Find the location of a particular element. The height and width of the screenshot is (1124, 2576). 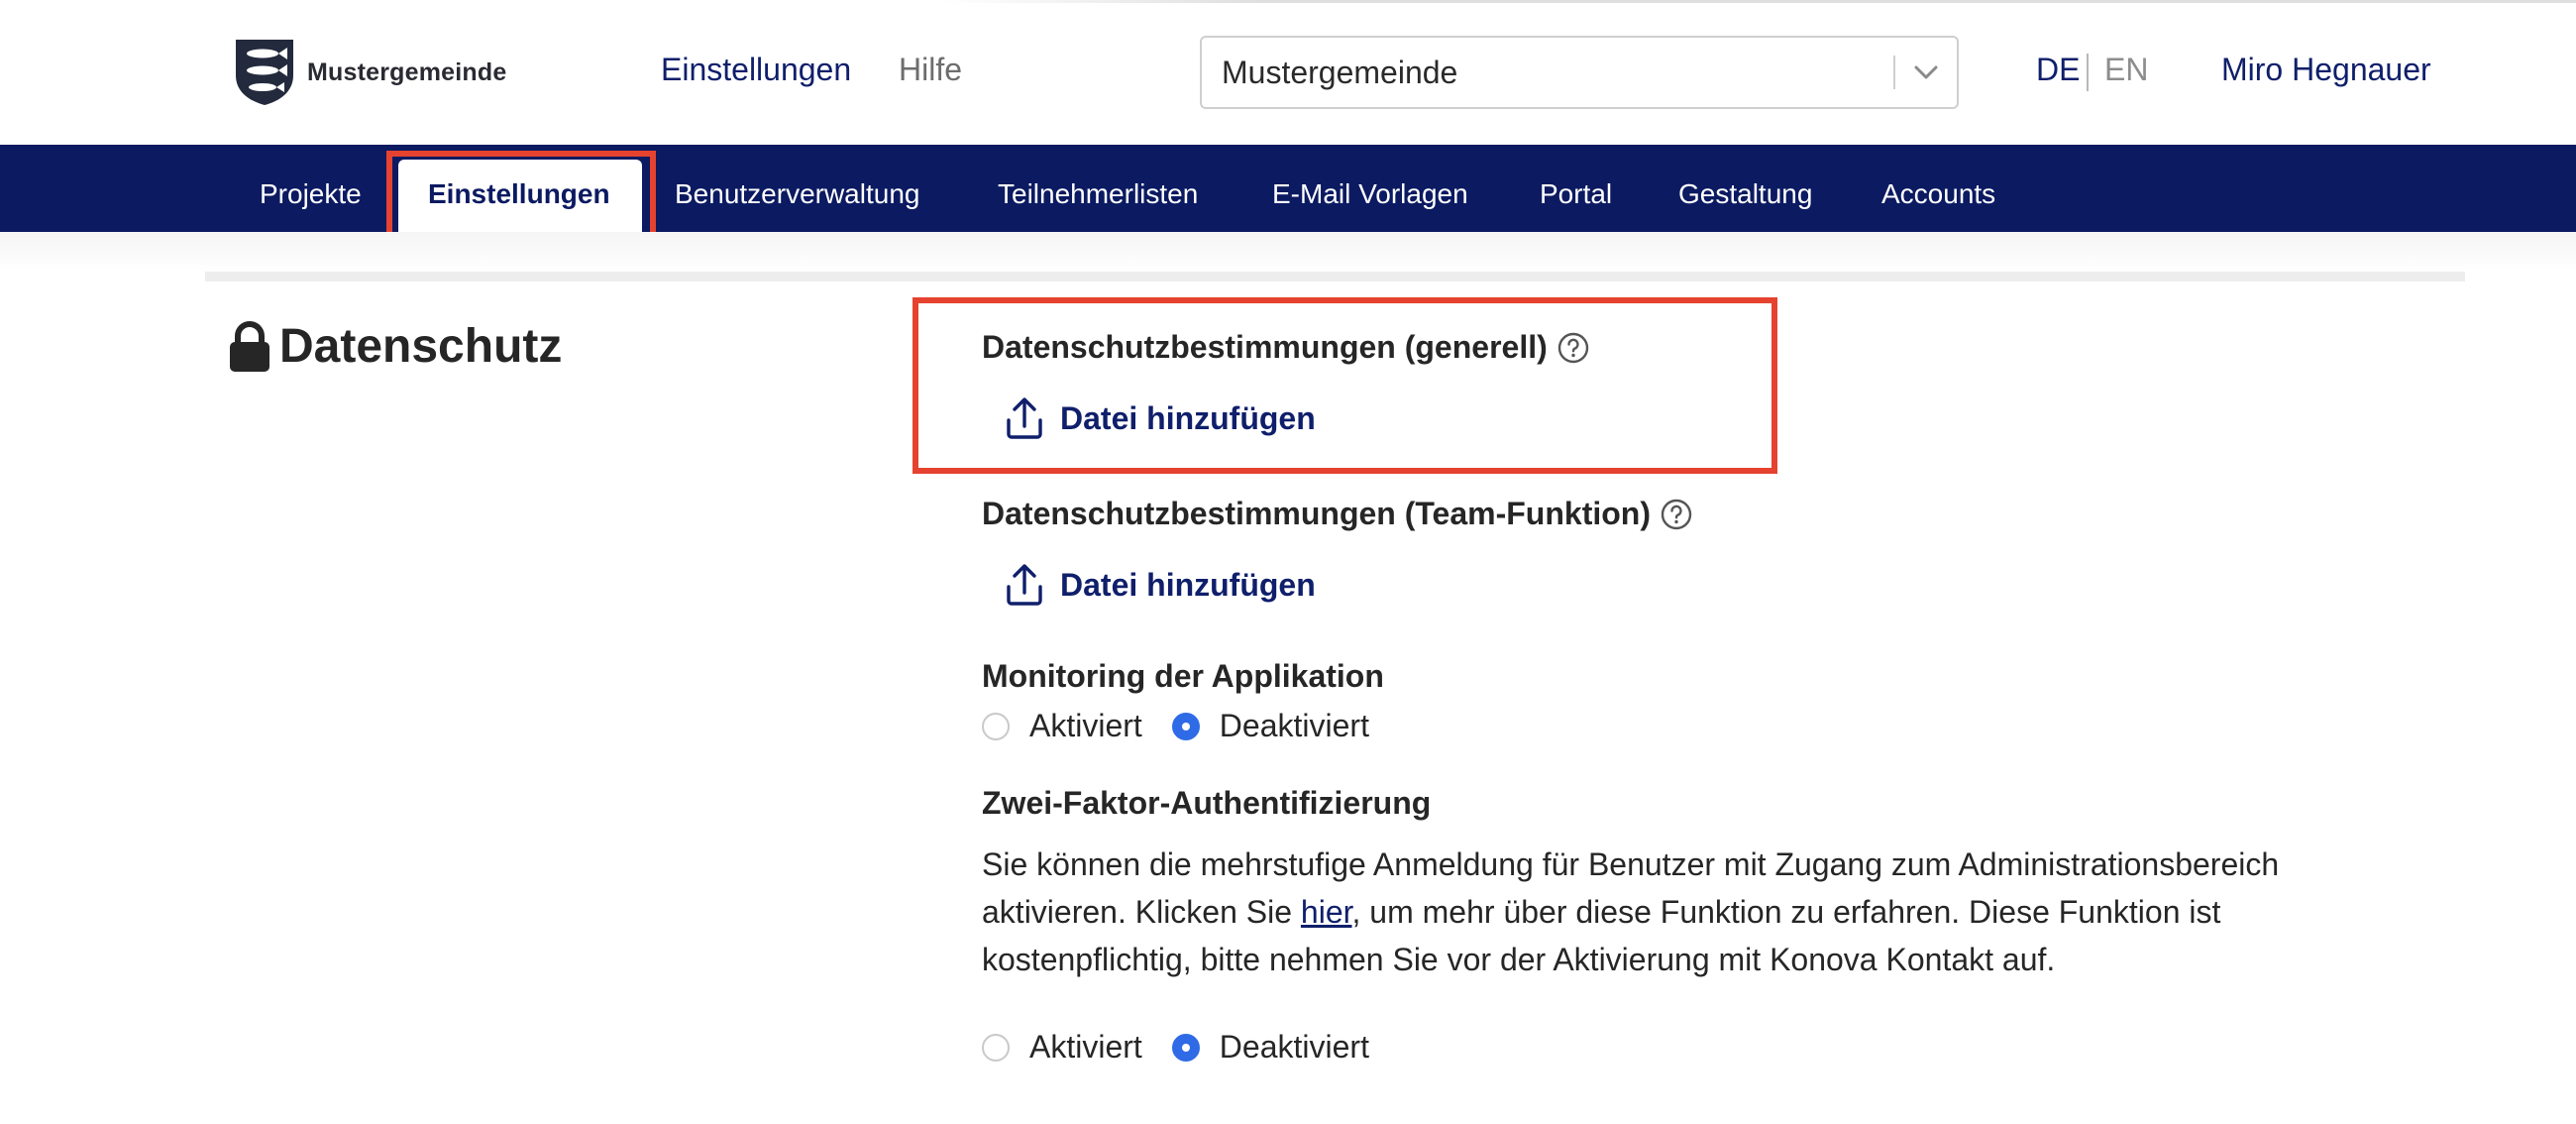

user-menu: Miro Hegnauer is located at coordinates (2326, 70).